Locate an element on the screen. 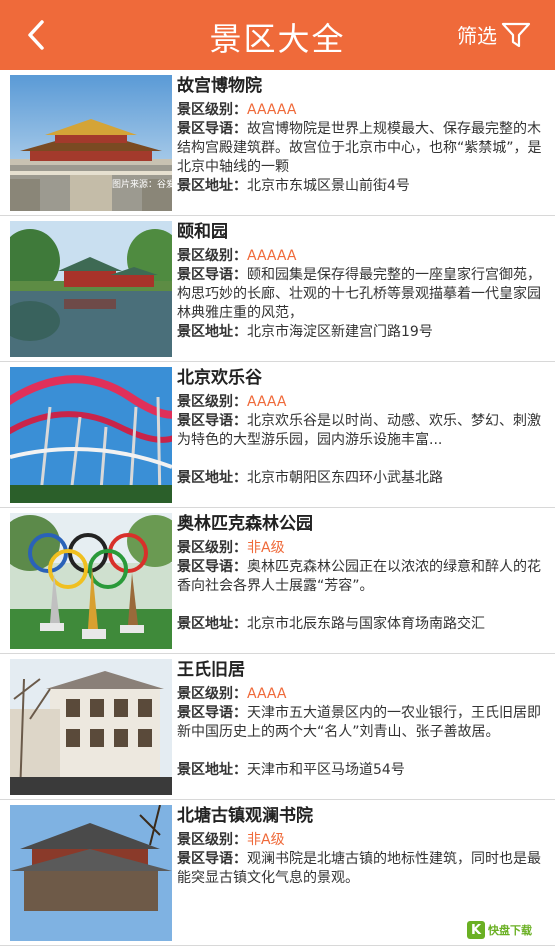 The width and height of the screenshot is (555, 946). watermark-text: 快盘下载 is located at coordinates (510, 930).